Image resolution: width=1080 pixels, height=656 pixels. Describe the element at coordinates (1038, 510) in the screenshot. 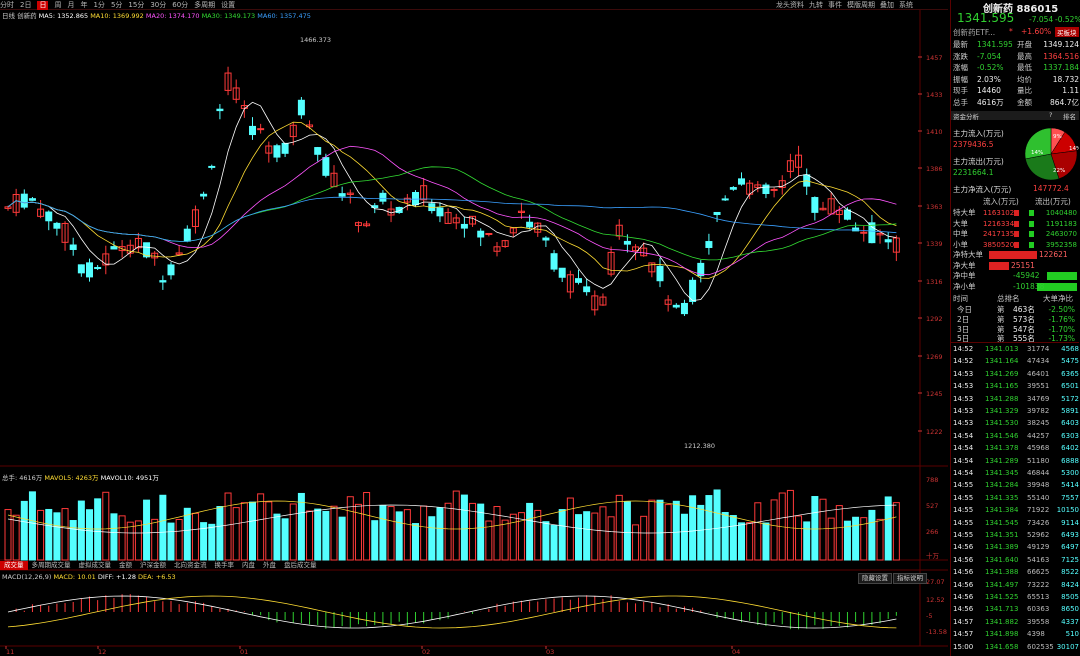

I see `tick-volume: 71922` at that location.